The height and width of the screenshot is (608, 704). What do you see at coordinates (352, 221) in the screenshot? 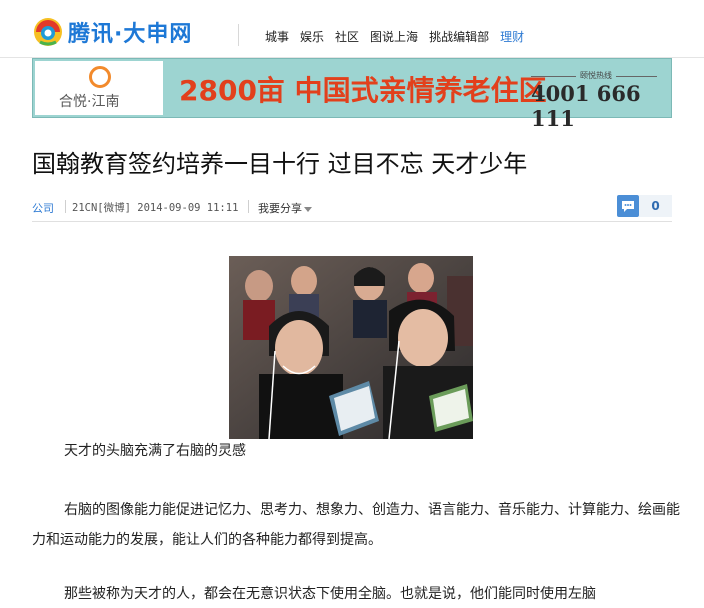
I see `meta-separator-line` at bounding box center [352, 221].